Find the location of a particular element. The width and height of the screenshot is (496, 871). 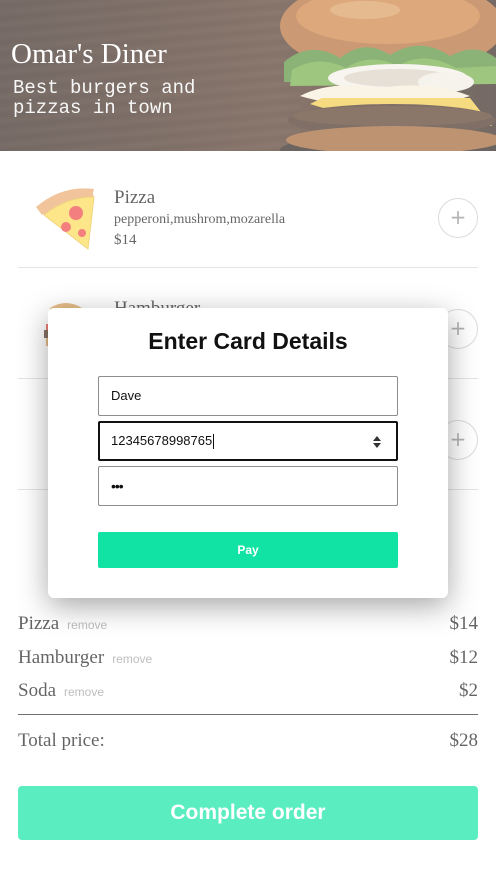

cvv-input: ••• is located at coordinates (248, 486).